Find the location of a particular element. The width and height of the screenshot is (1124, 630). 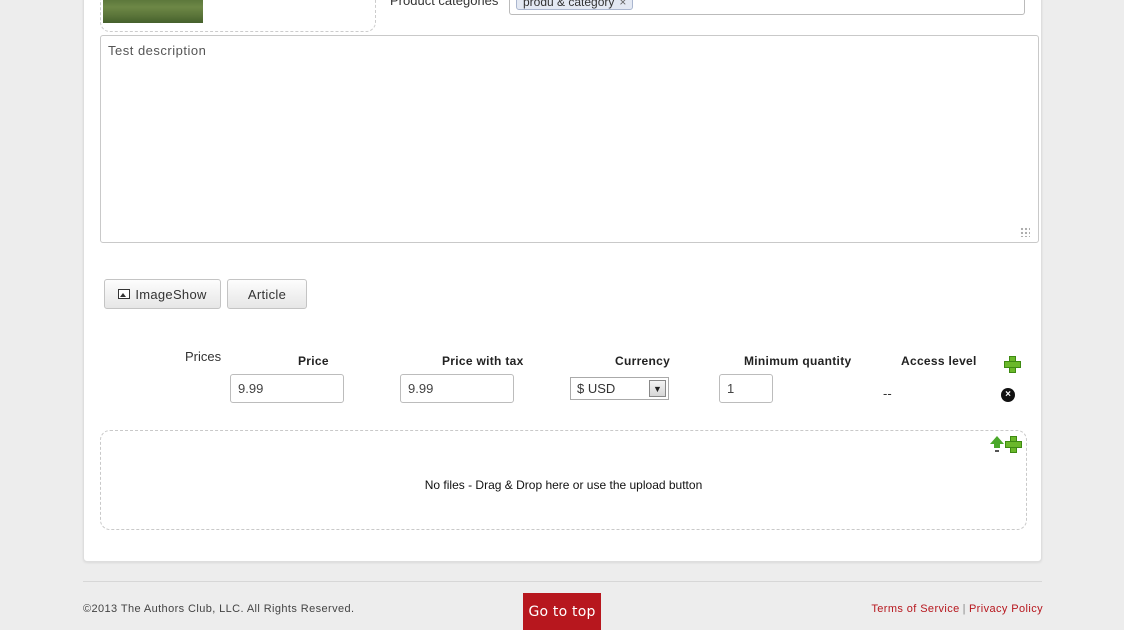

access-level-column-header: Access level is located at coordinates (939, 361).